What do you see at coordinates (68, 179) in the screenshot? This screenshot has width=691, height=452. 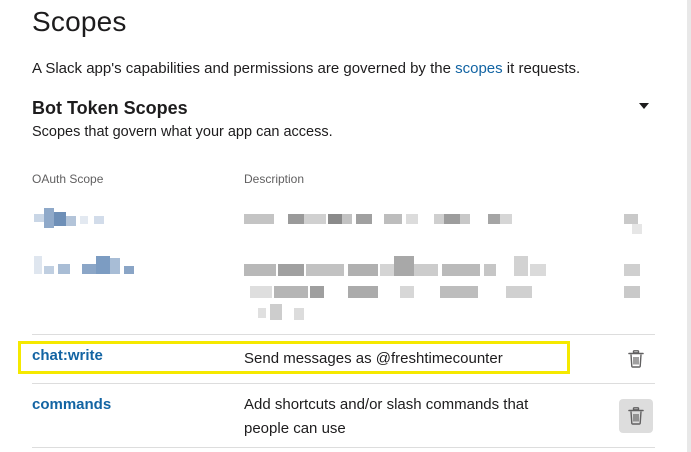 I see `column-header-oauth-scope: OAuth Scope` at bounding box center [68, 179].